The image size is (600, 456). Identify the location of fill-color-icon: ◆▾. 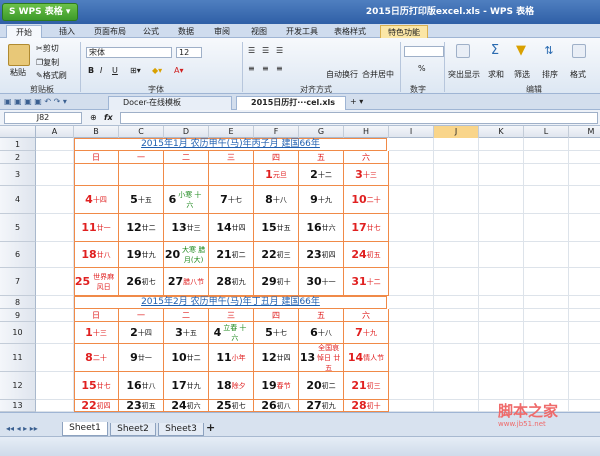
(157, 71).